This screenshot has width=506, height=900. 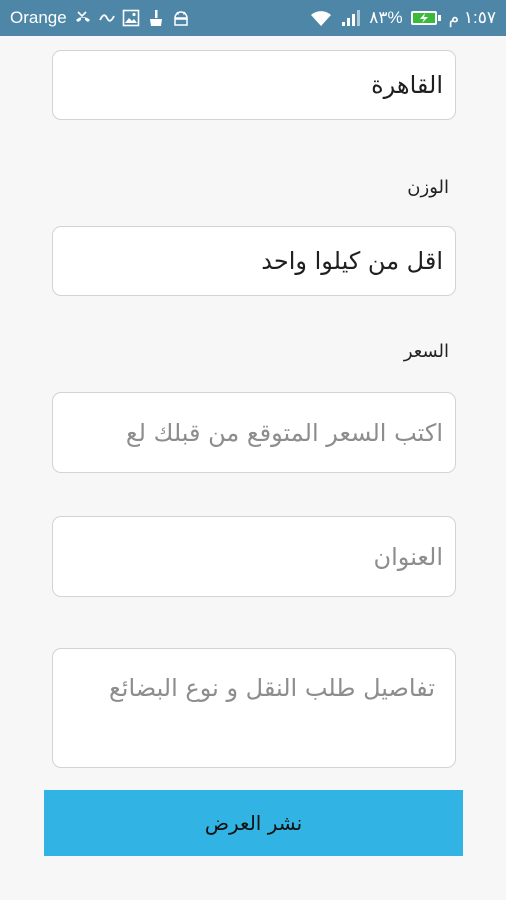 I want to click on carrier-name: Orange, so click(x=38, y=17).